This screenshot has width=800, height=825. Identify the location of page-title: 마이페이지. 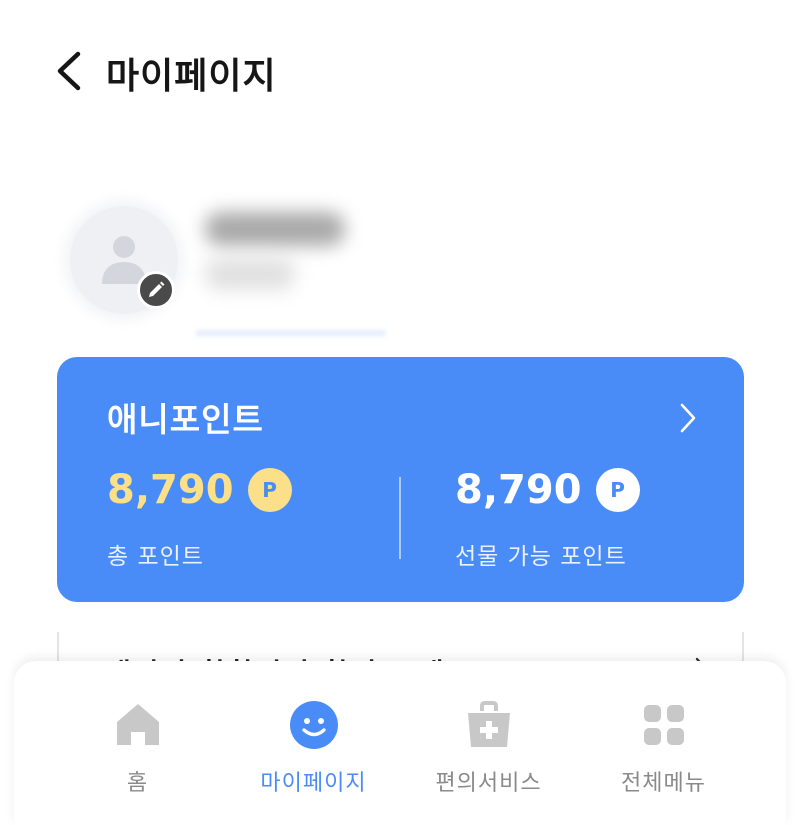
(191, 76).